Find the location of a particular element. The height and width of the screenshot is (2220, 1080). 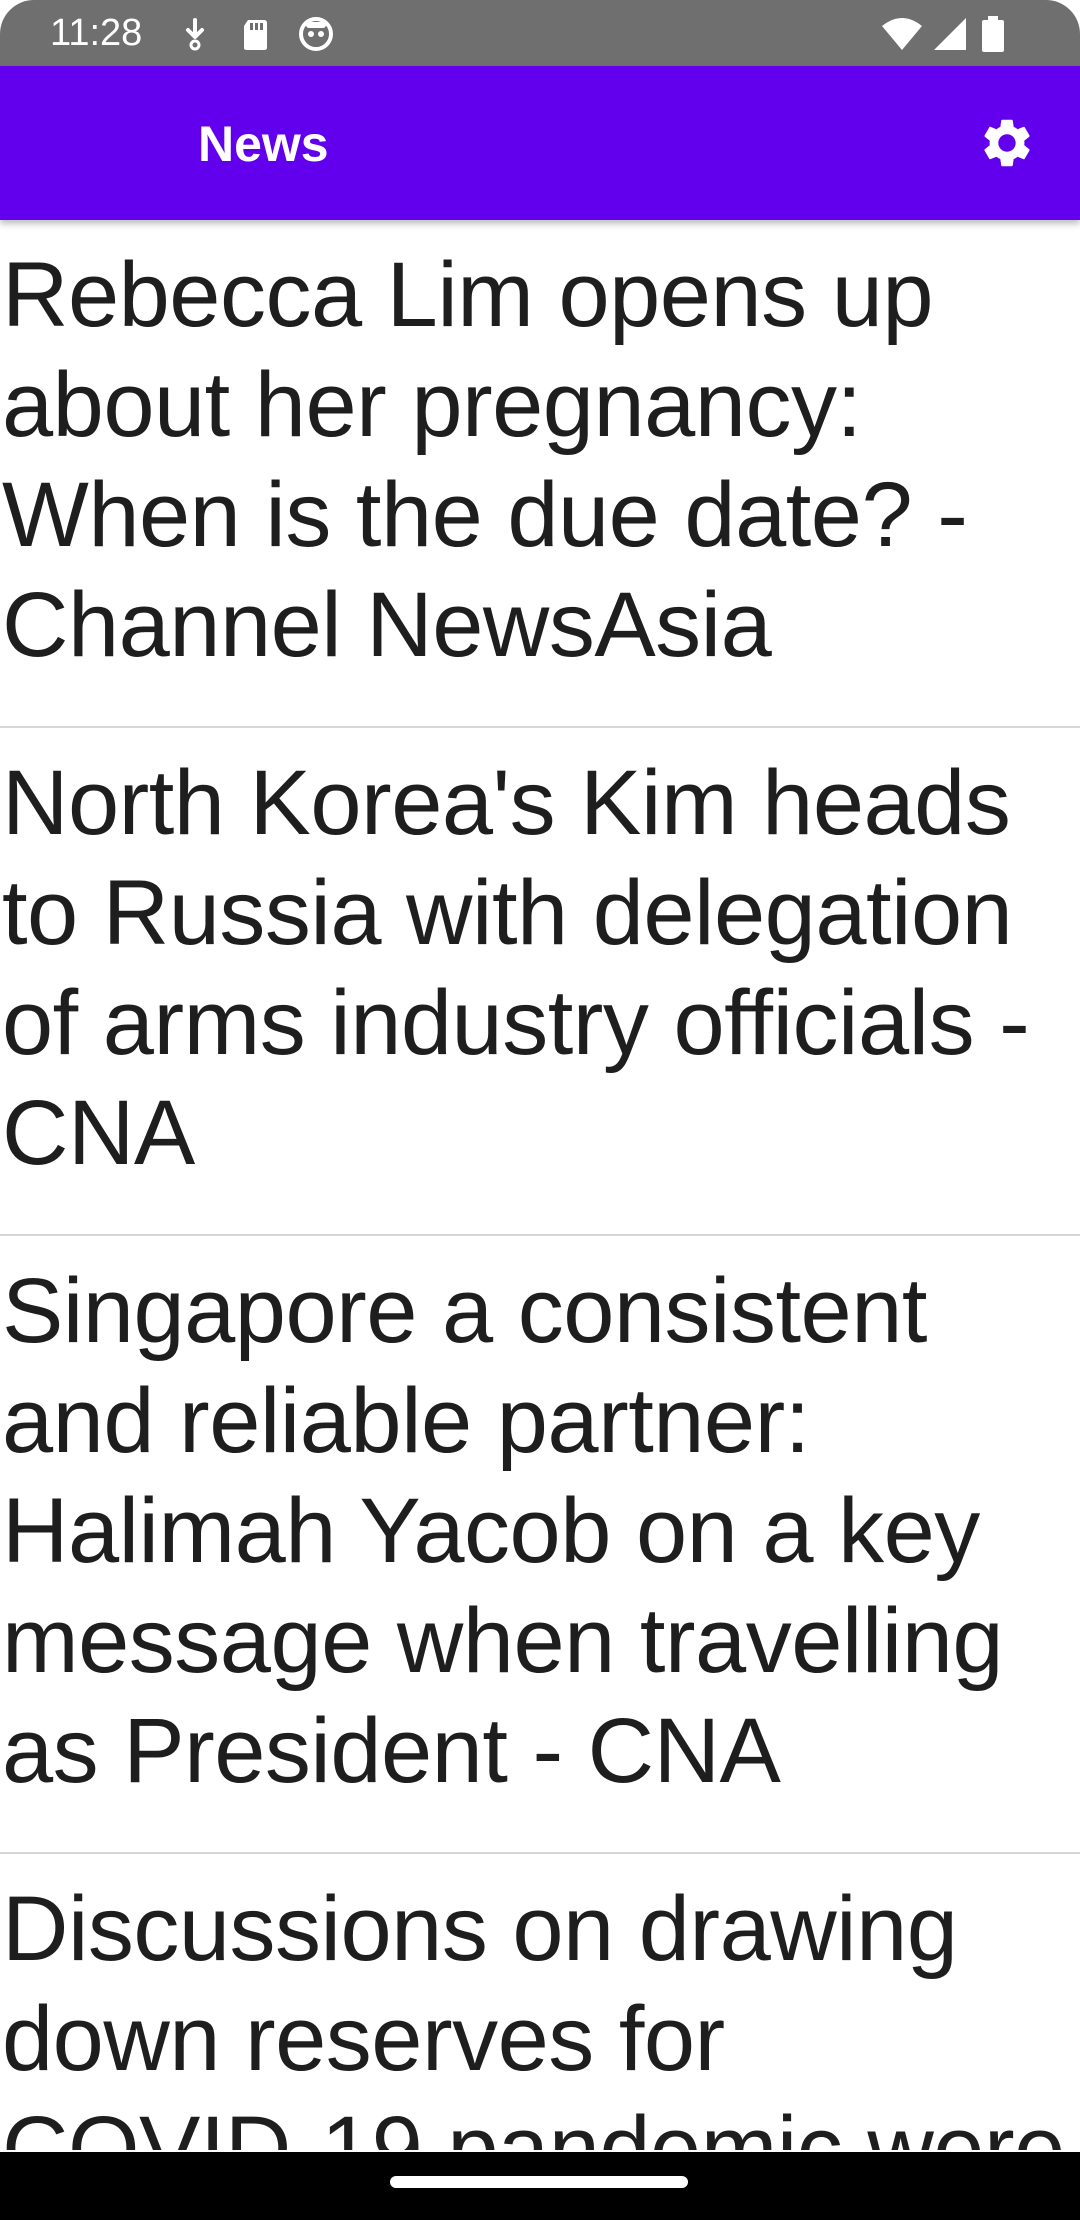

wifi-icon is located at coordinates (902, 34).